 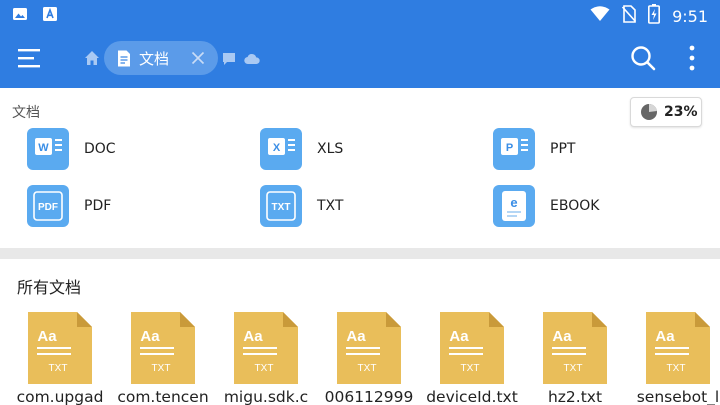 I want to click on close-tab-button, so click(x=198, y=58).